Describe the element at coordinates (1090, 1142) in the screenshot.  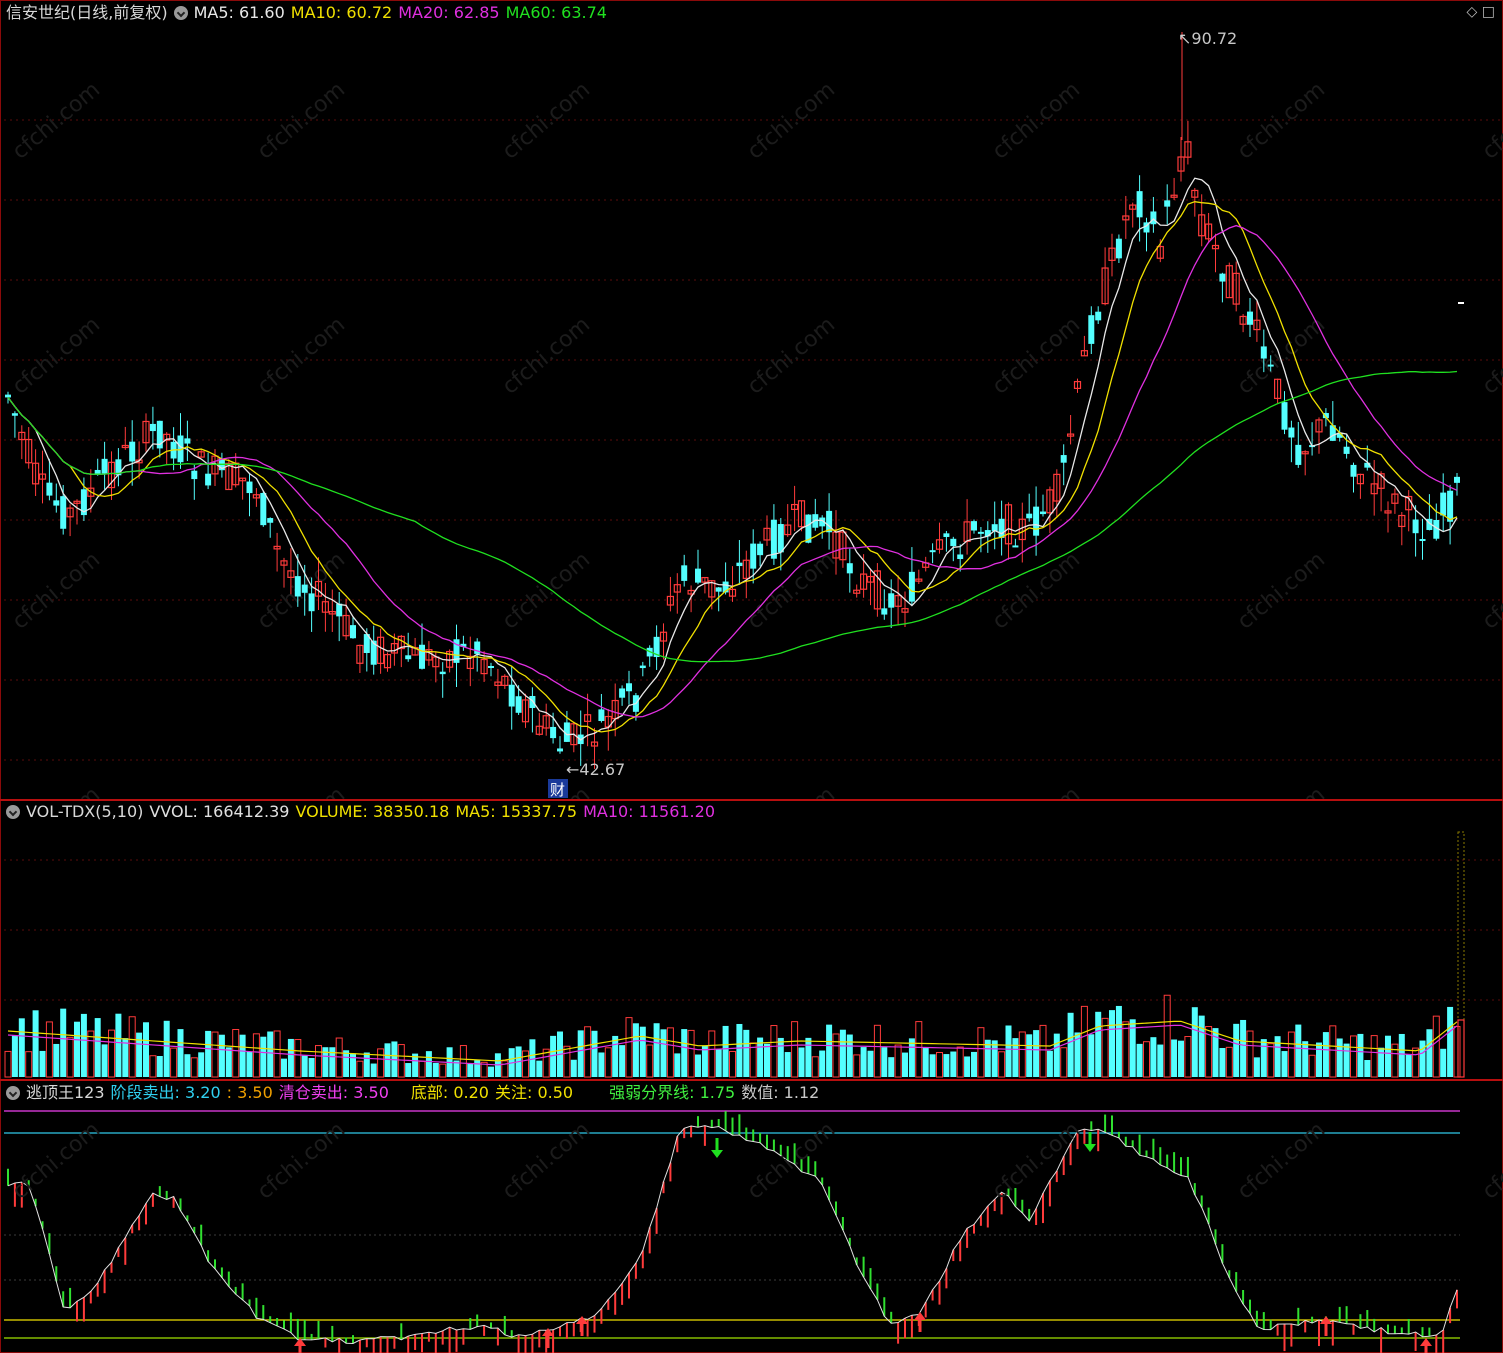
I see `sell-arrow-icon` at that location.